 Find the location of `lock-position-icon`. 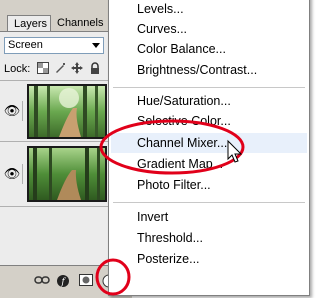

lock-position-icon is located at coordinates (76, 68).